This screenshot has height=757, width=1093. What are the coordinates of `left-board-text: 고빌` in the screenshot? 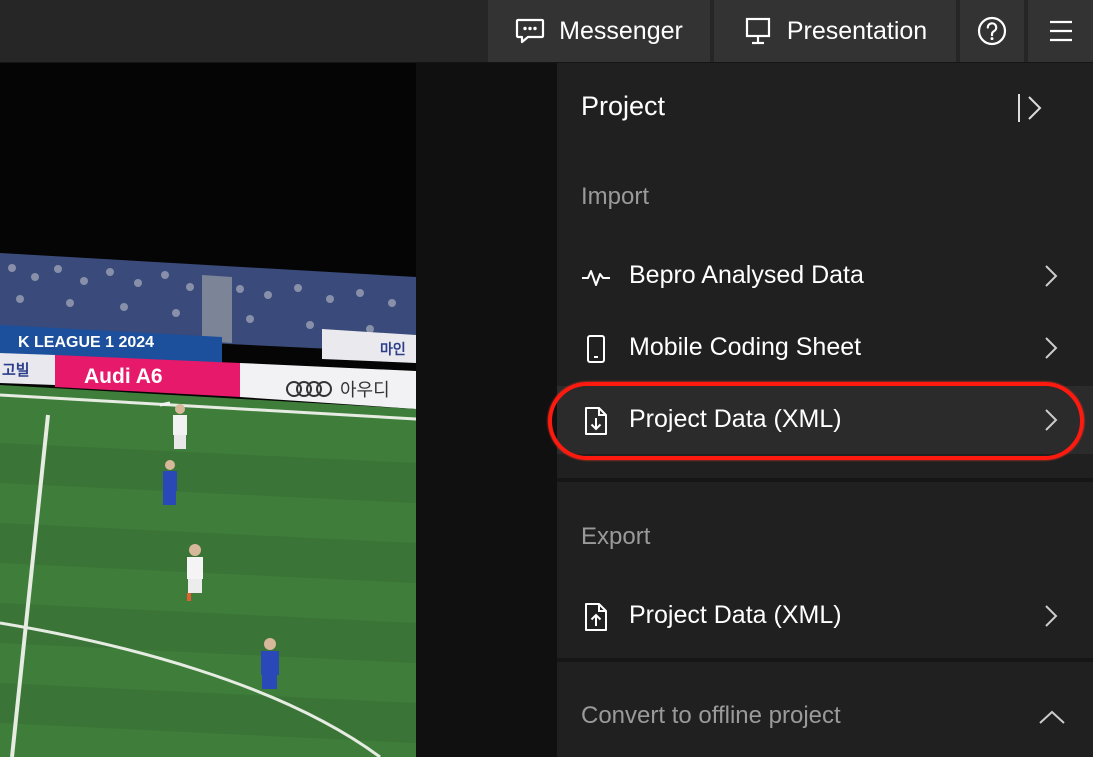 It's located at (16, 370).